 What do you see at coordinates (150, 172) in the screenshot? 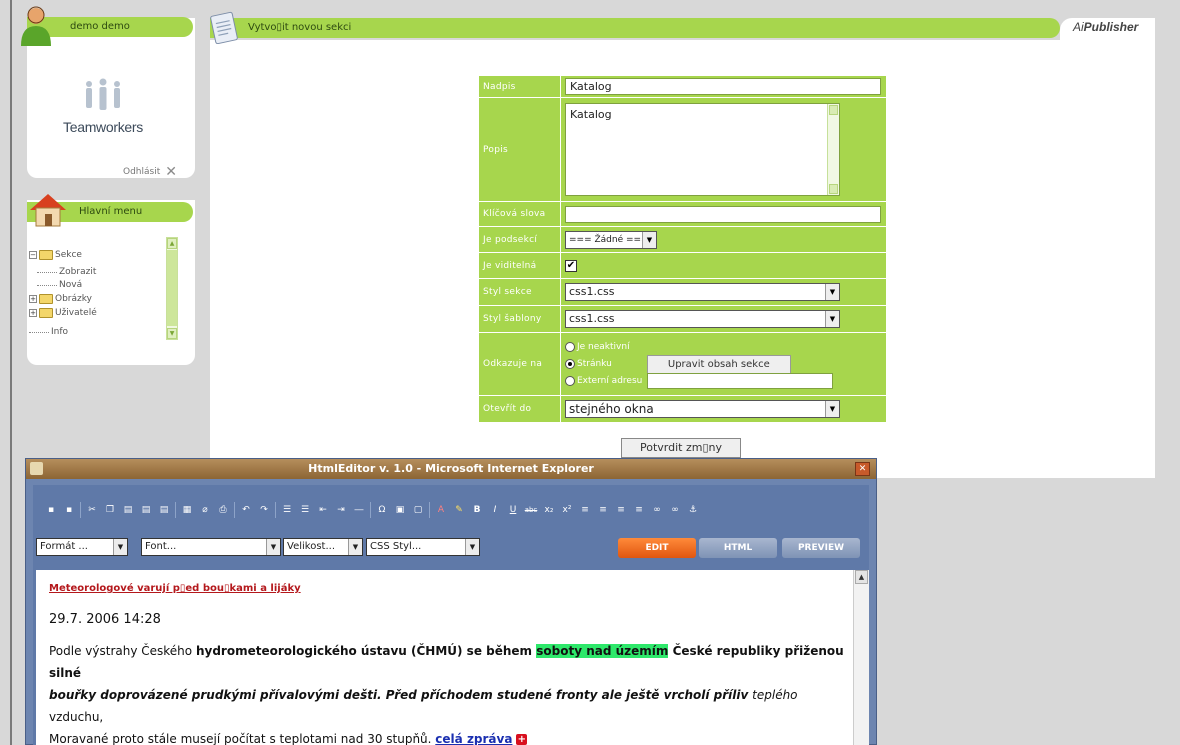
I see `logout-link: Odhlásit ✕` at bounding box center [150, 172].